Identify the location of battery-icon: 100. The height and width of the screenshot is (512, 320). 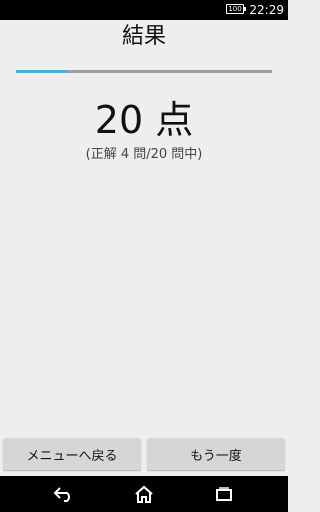
(236, 9).